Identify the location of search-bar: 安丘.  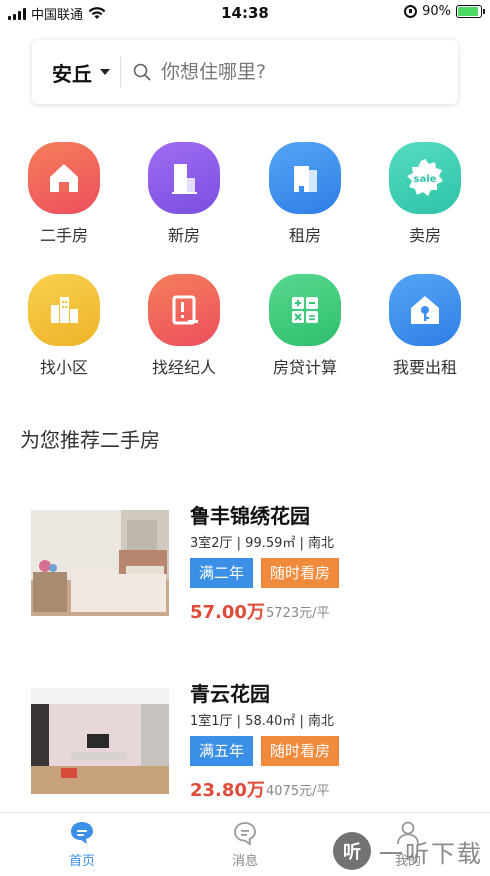
(245, 72).